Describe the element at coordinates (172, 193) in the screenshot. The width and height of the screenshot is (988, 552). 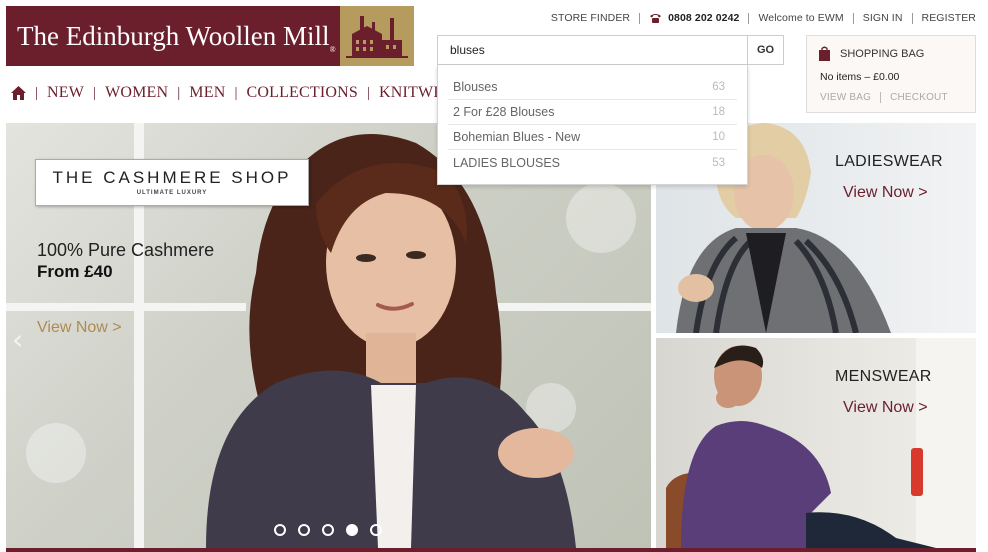
I see `cashmere-shop-subtitle: ULTIMATE LUXURY` at that location.